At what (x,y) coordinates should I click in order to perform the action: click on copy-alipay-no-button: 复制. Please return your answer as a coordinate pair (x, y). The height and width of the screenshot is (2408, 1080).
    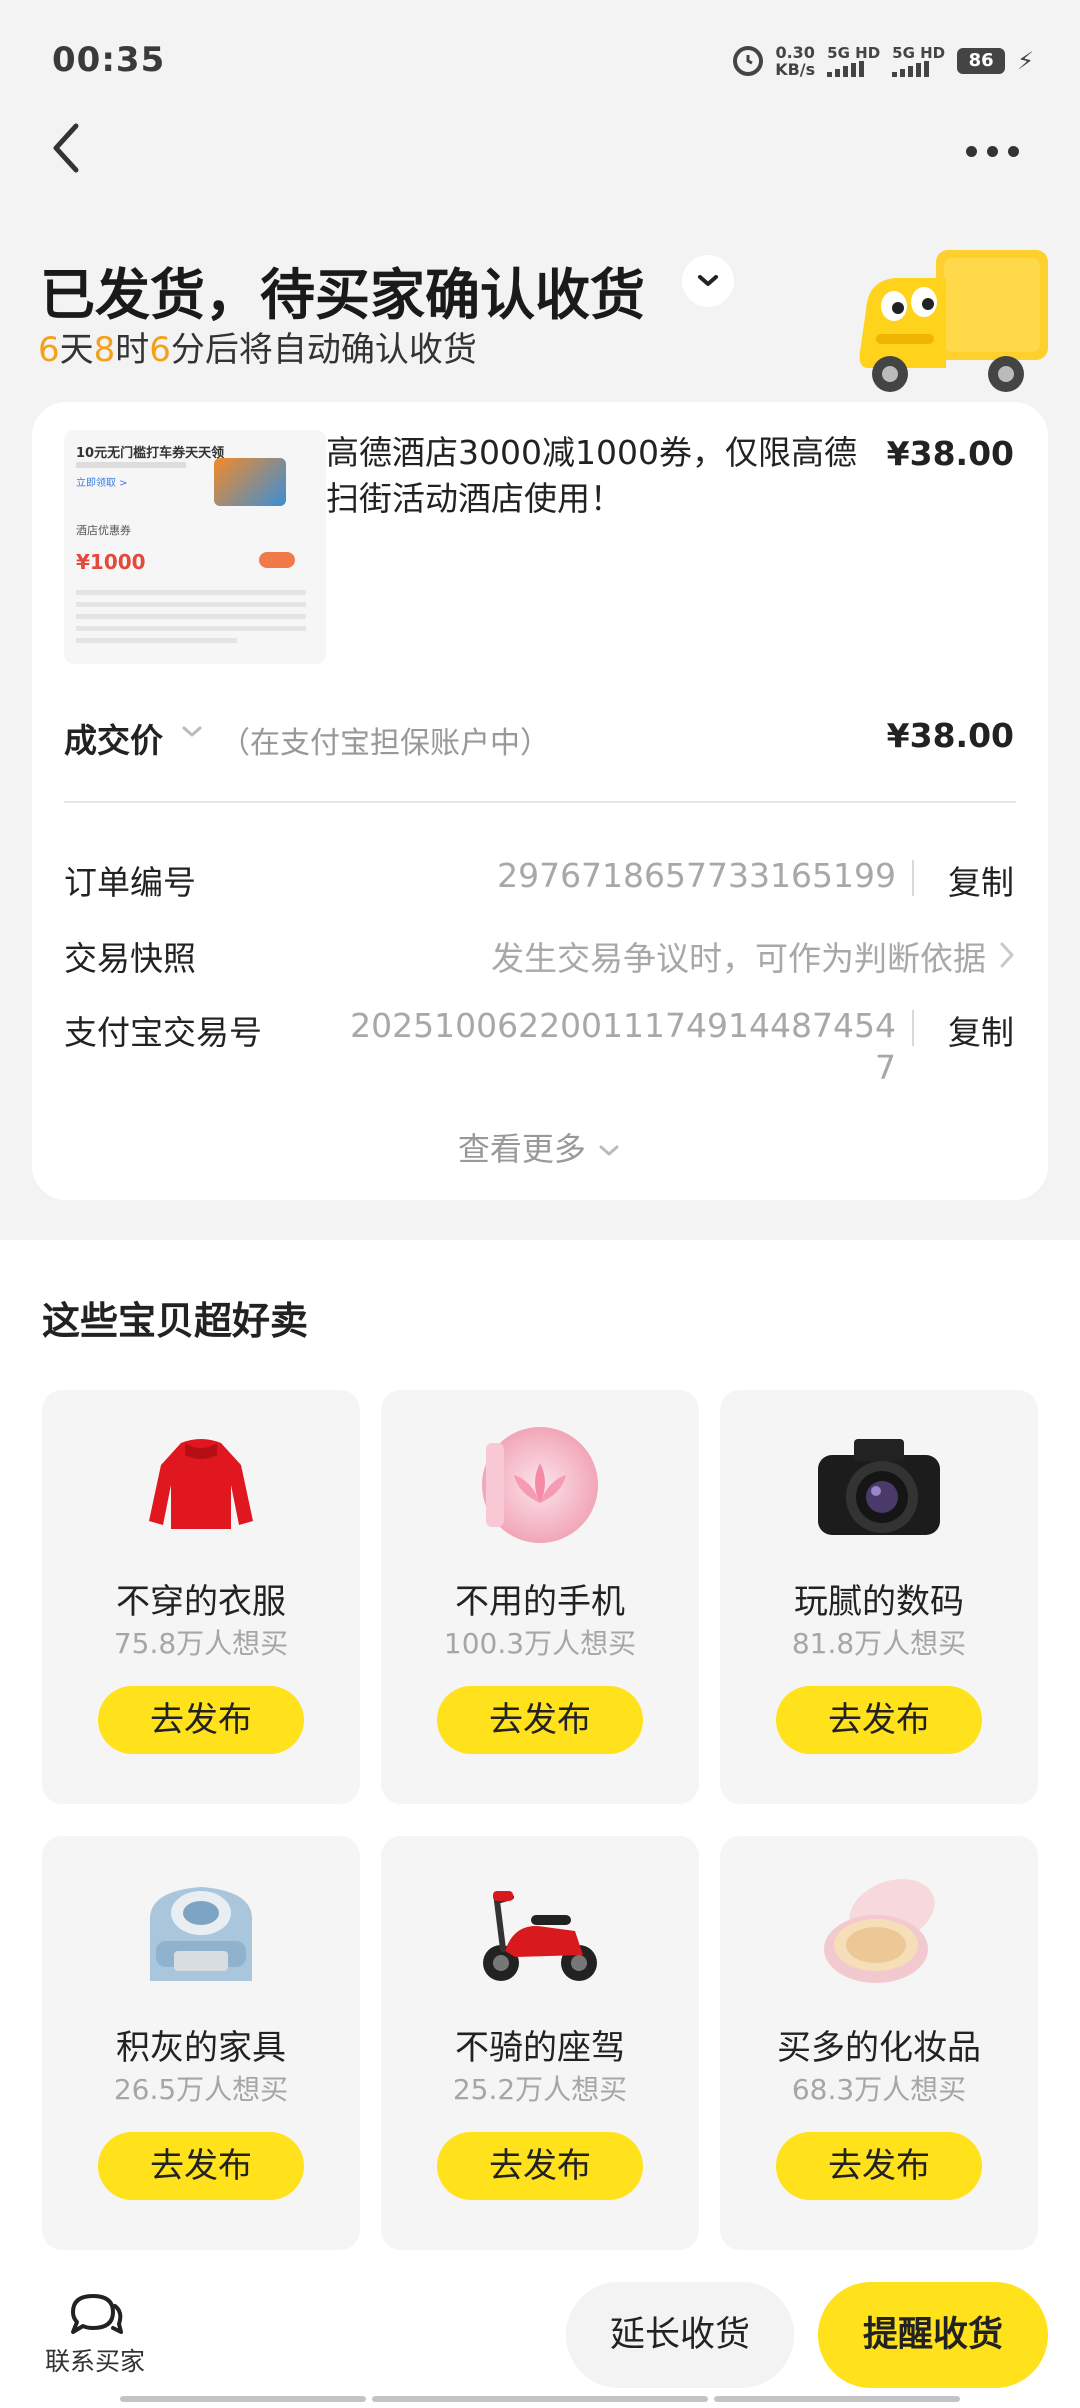
    Looking at the image, I should click on (981, 1030).